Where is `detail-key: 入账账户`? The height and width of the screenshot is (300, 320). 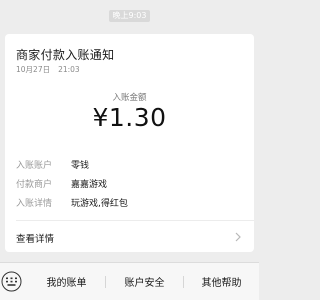 detail-key: 入账账户 is located at coordinates (34, 166).